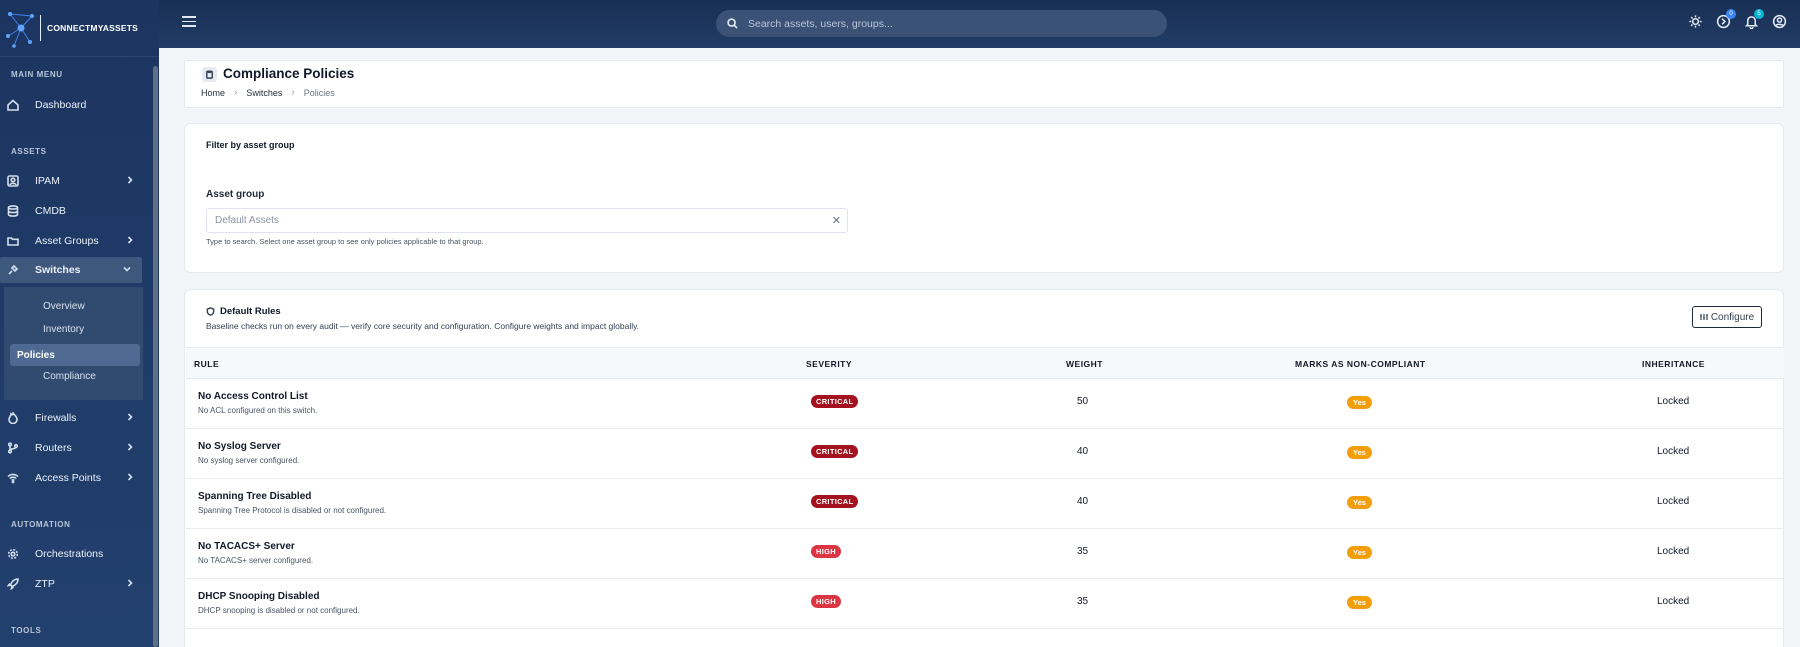  What do you see at coordinates (63, 329) in the screenshot?
I see `submenu-item-inventory: Inventory` at bounding box center [63, 329].